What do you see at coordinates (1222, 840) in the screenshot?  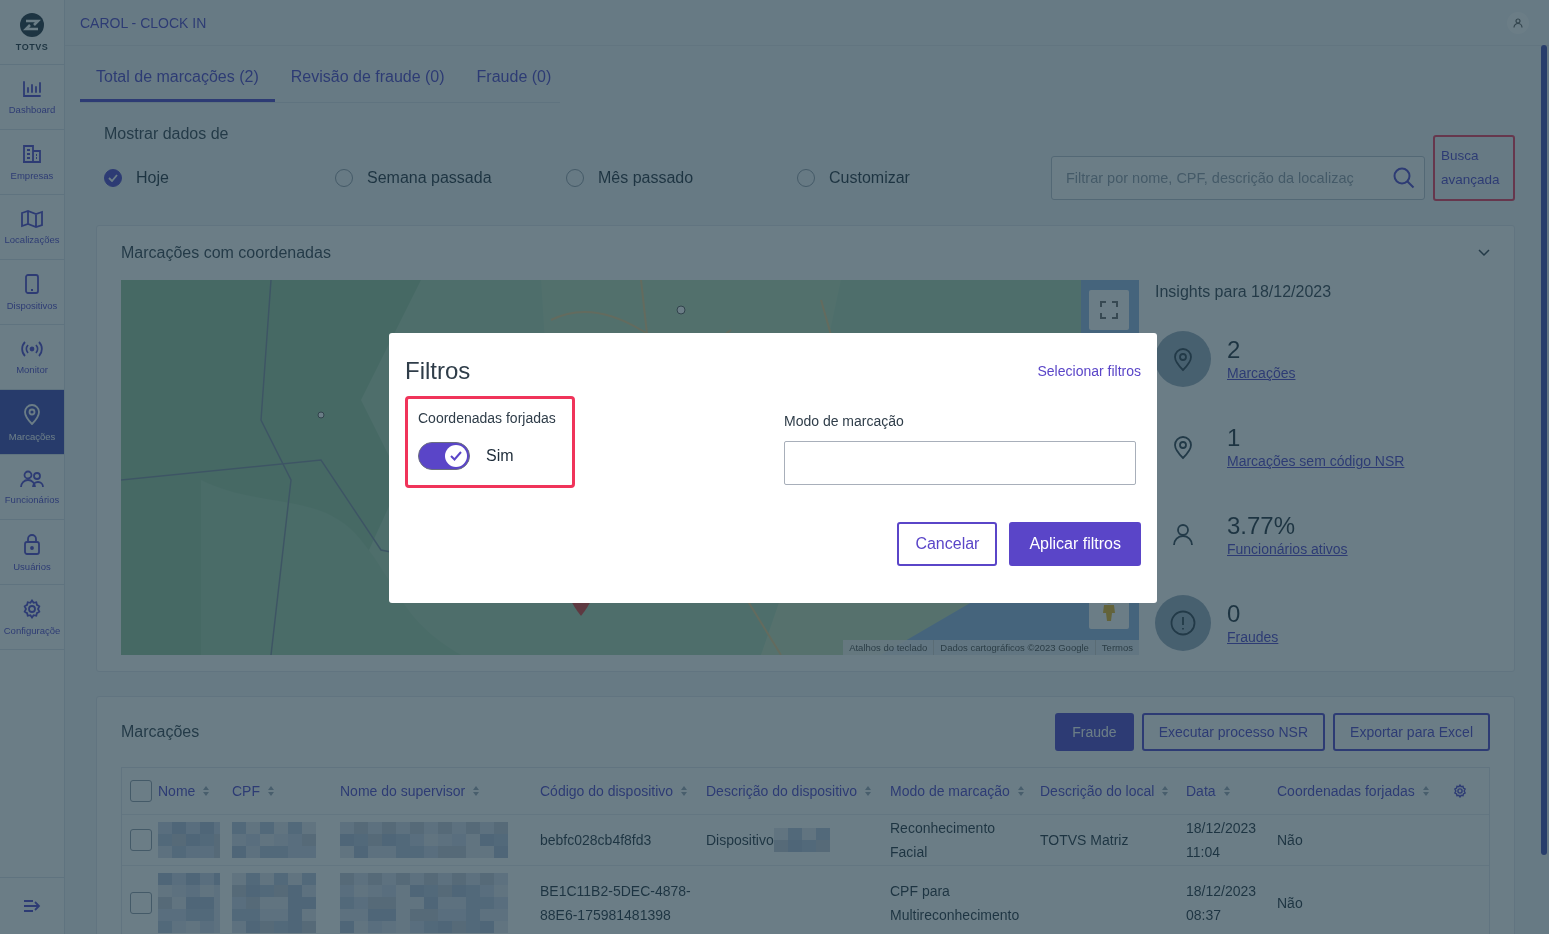 I see `table-cell-text: 18/12/2023 11:04` at bounding box center [1222, 840].